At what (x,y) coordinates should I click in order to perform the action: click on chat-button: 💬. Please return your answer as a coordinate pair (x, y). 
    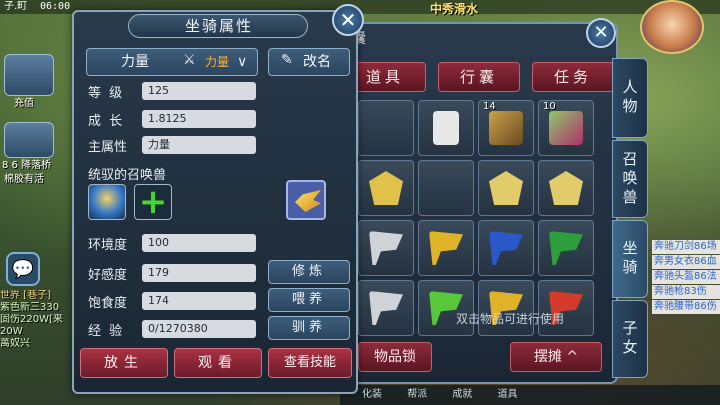
    Looking at the image, I should click on (23, 269).